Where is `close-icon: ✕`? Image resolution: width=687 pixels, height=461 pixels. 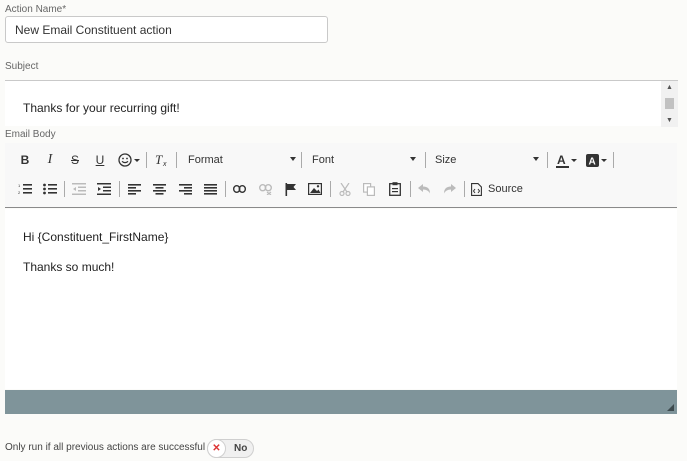
close-icon: ✕ is located at coordinates (216, 448).